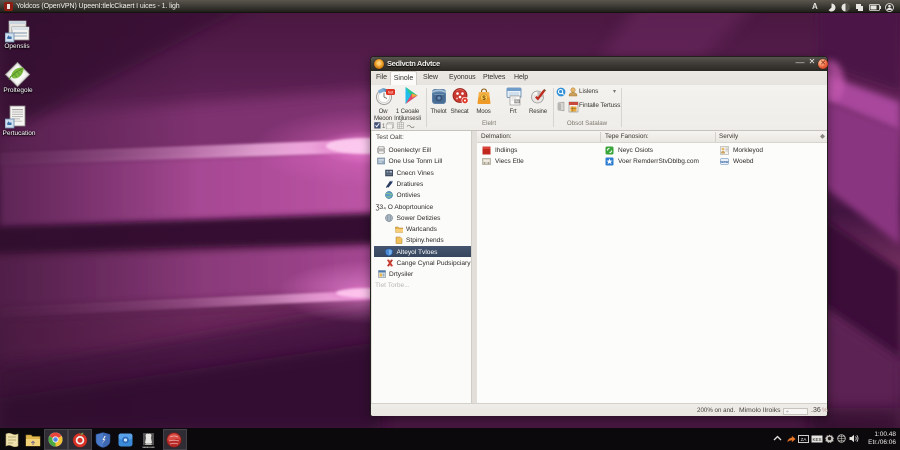 This screenshot has height=450, width=900. Describe the element at coordinates (517, 102) in the screenshot. I see `svg-text: 123` at that location.